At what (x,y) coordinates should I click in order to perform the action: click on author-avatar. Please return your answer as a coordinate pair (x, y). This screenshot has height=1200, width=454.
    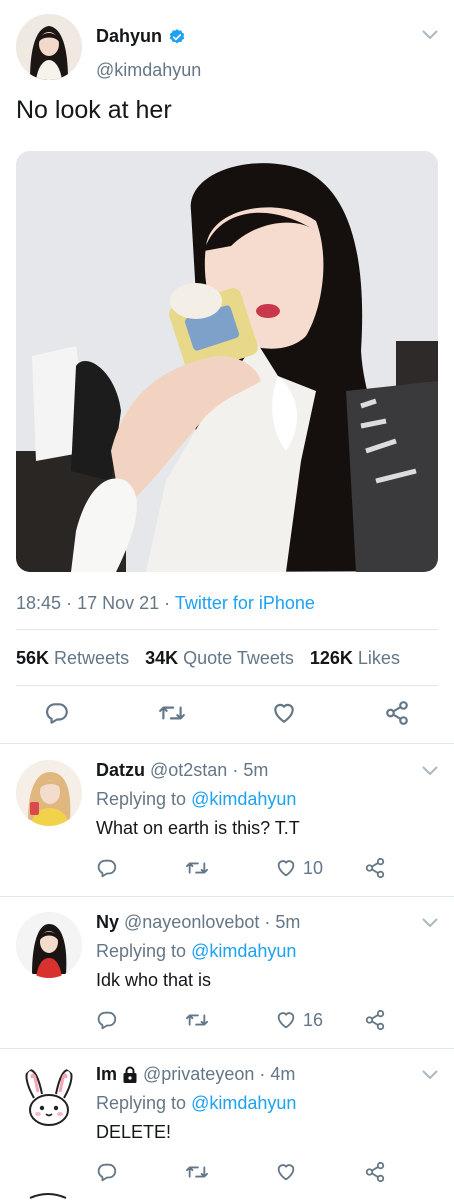
    Looking at the image, I should click on (49, 47).